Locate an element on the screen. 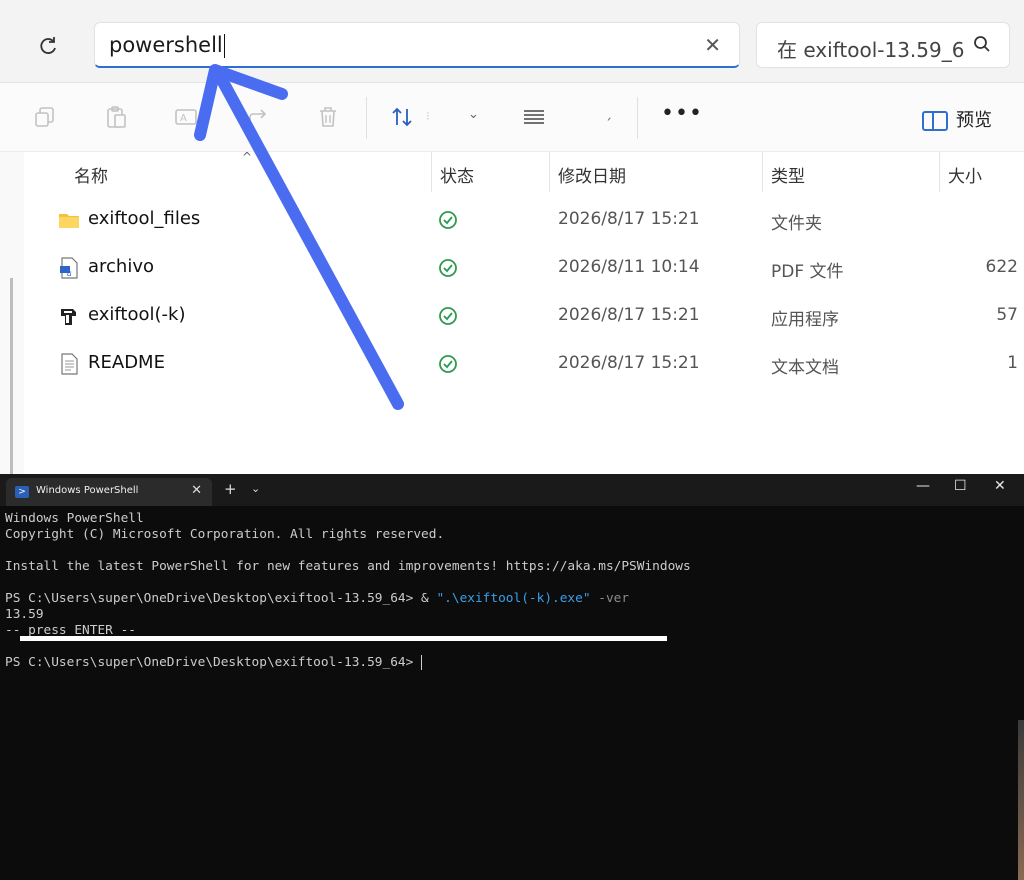 Image resolution: width=1024 pixels, height=880 pixels. sort-icon is located at coordinates (402, 117).